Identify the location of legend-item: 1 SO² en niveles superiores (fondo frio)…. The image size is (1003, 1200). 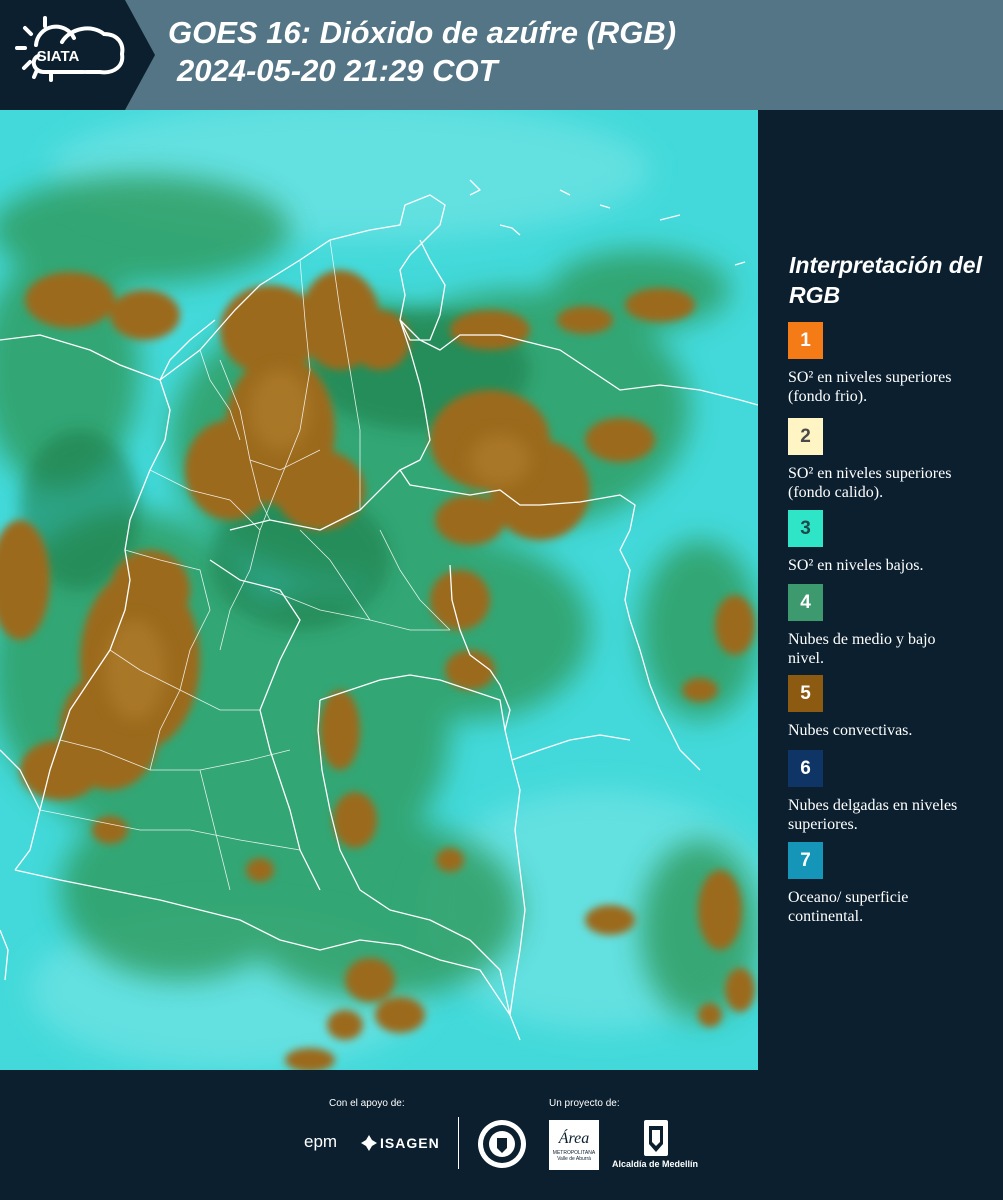
(893, 364).